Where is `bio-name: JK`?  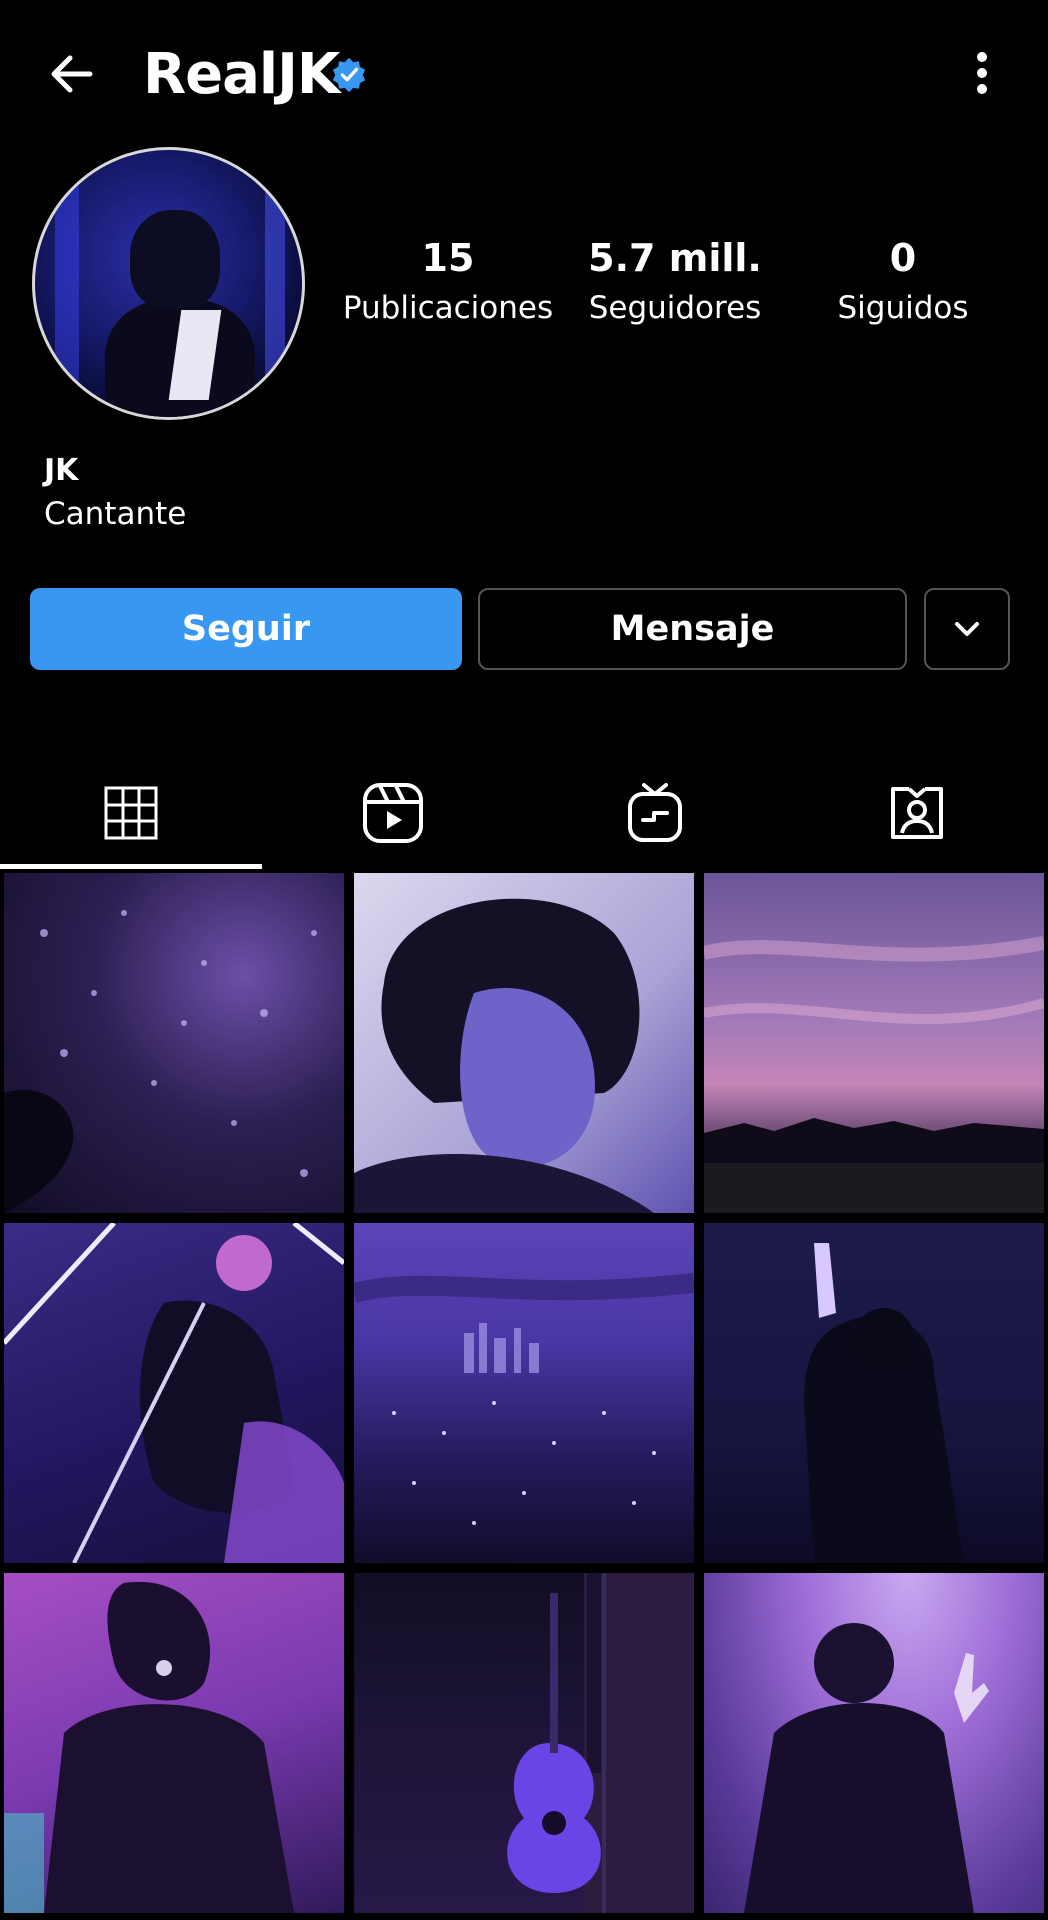
bio-name: JK is located at coordinates (61, 470).